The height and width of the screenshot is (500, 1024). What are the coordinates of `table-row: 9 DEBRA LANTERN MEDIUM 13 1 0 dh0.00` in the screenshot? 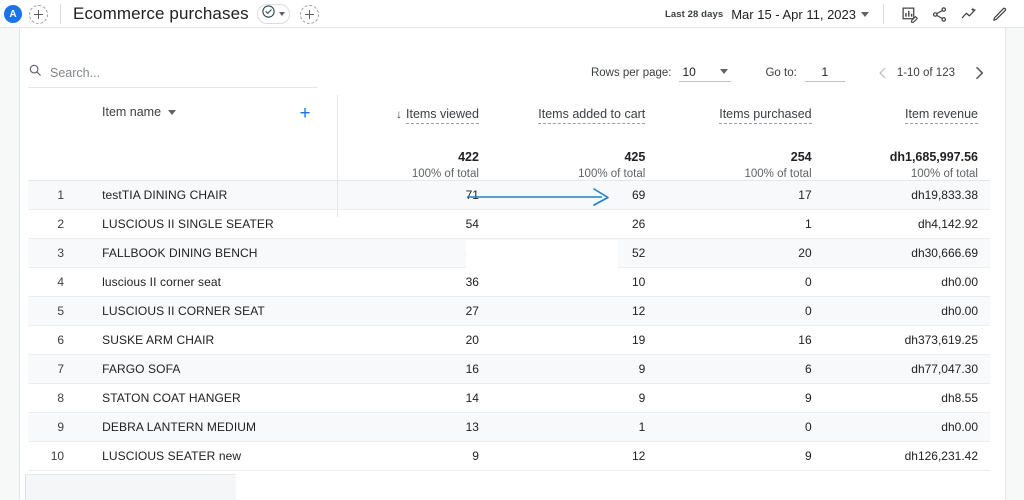 It's located at (509, 427).